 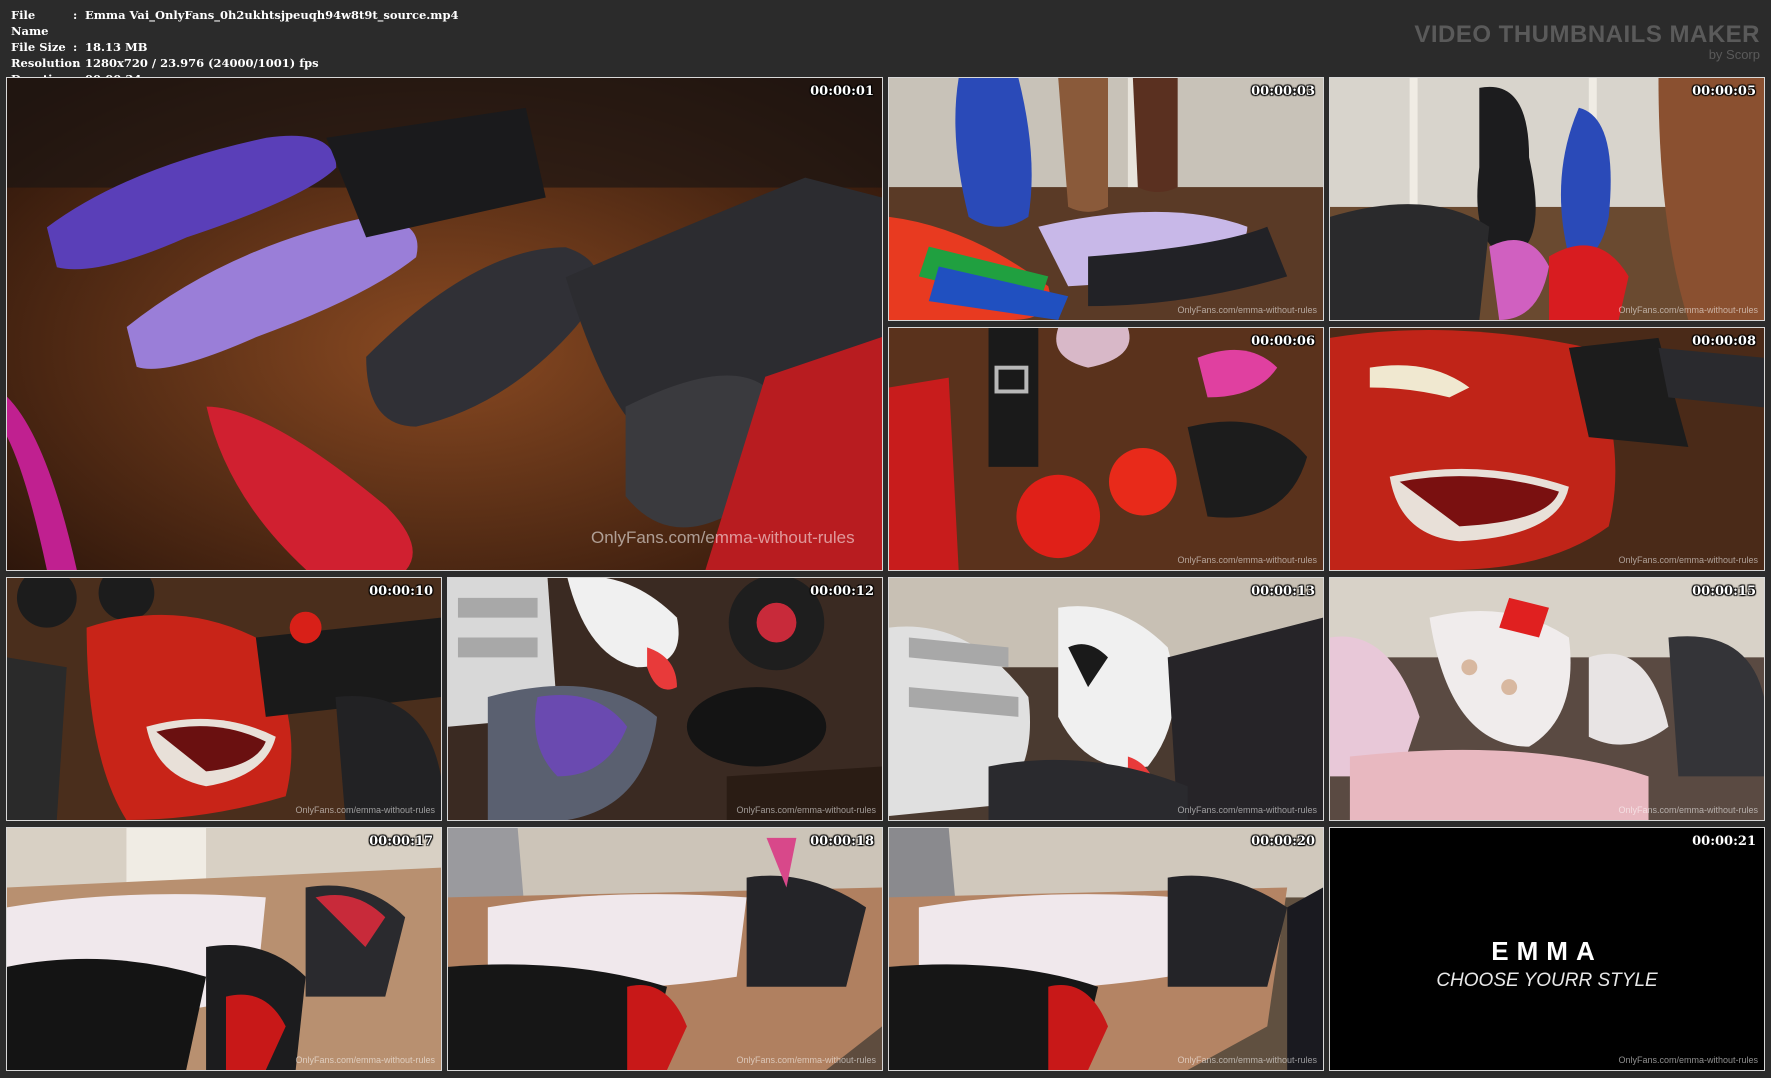 I want to click on title-card-tagline: CHOOSE YOURR STYLE, so click(x=1547, y=980).